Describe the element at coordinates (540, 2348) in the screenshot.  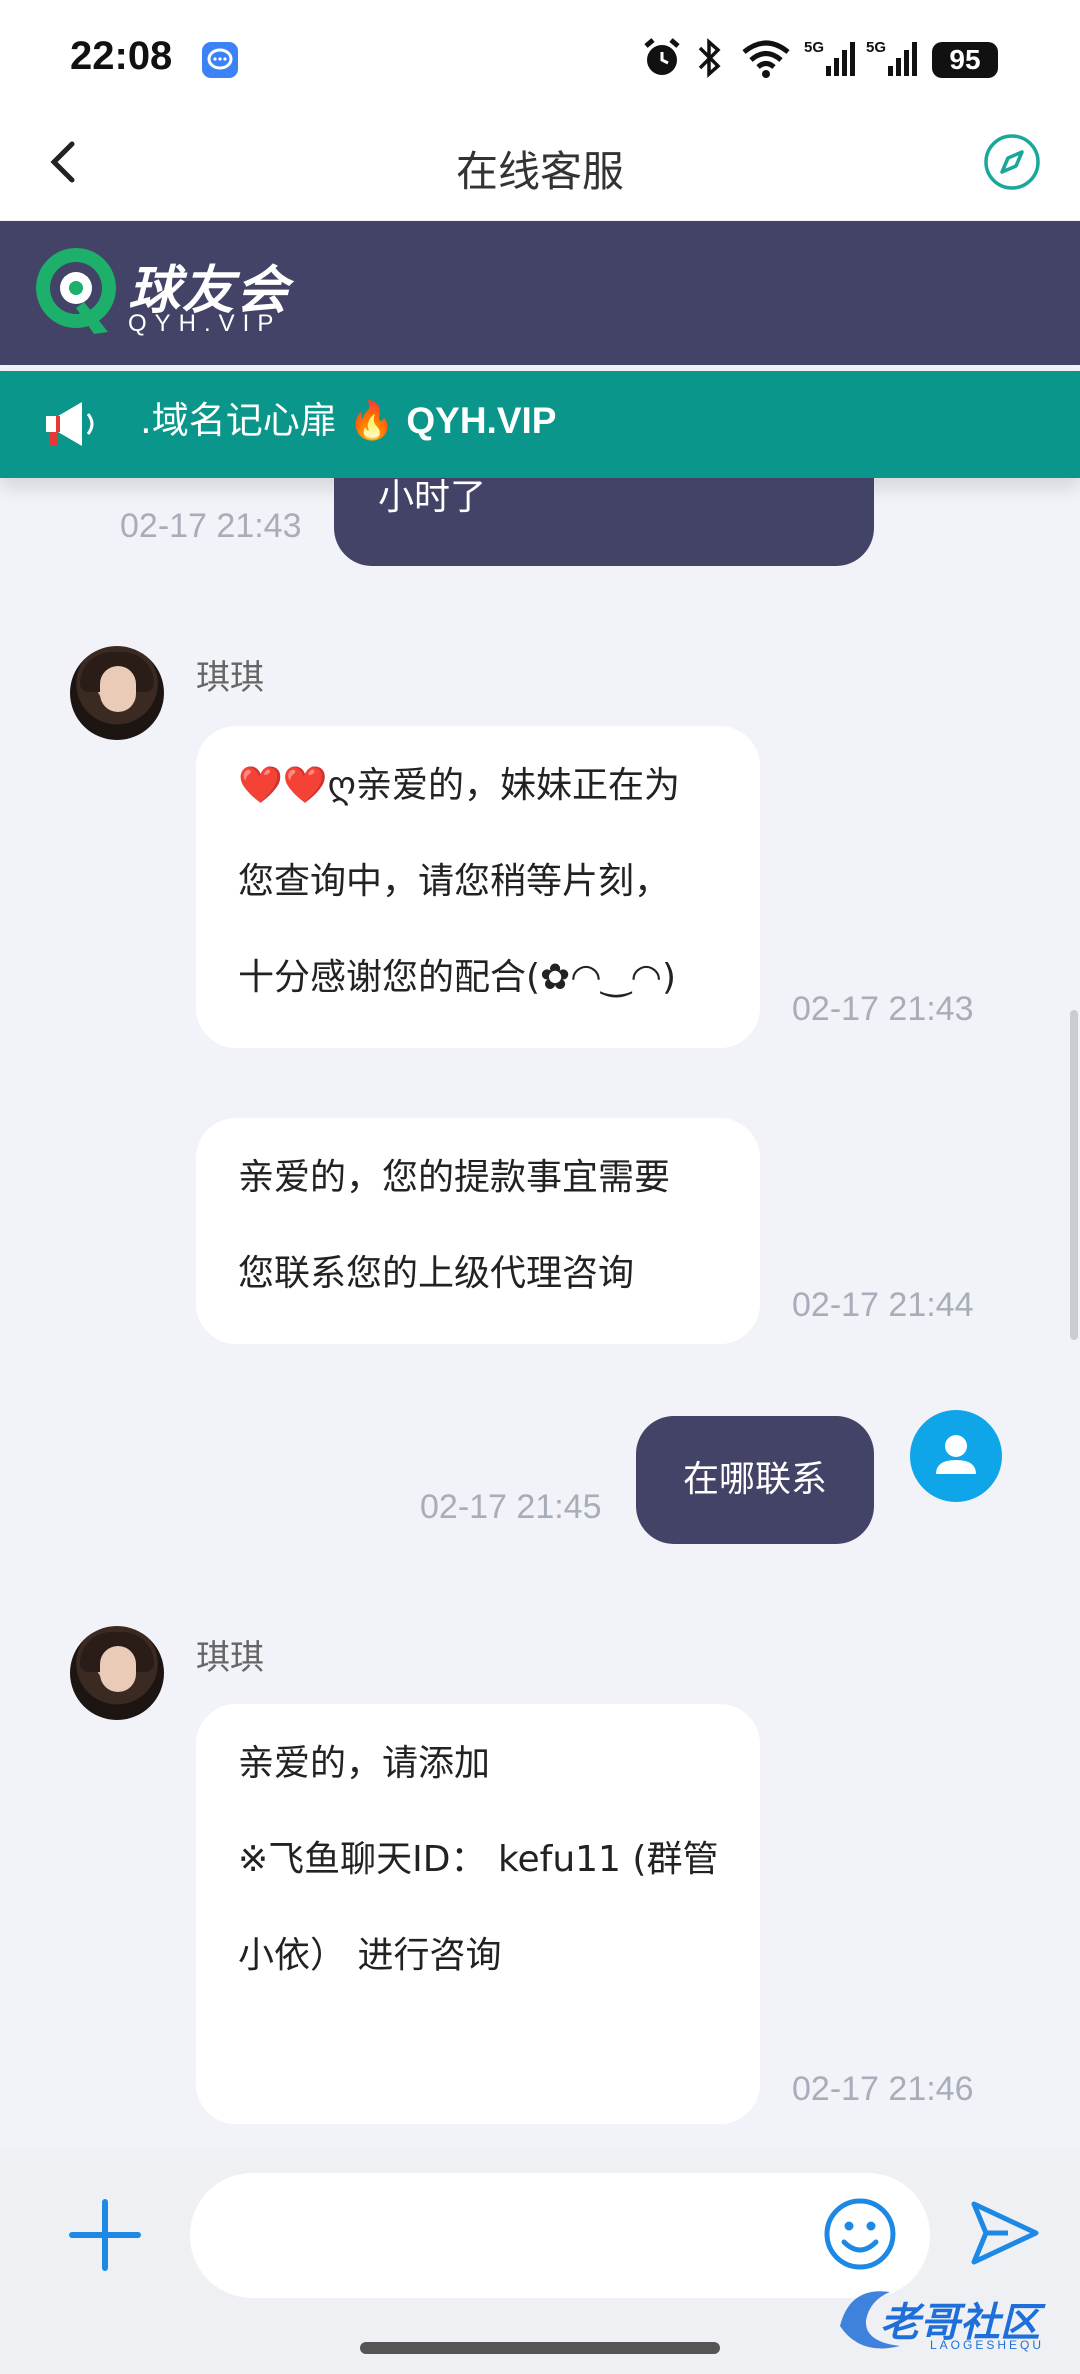
I see `home-indicator` at that location.